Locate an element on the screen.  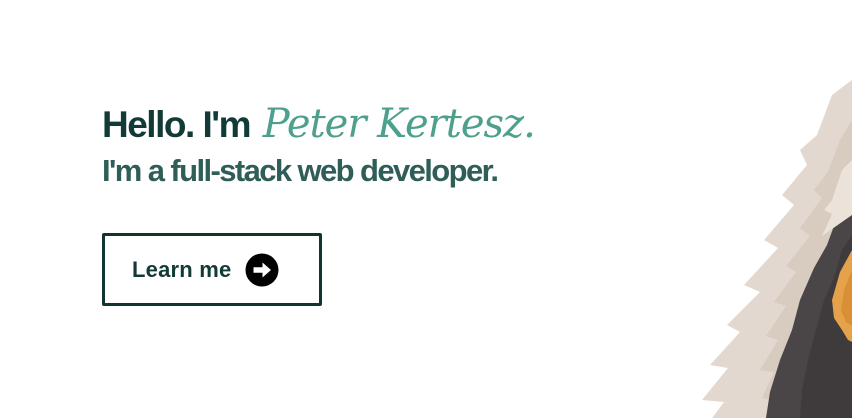
learn-me-label: Learn me is located at coordinates (182, 269).